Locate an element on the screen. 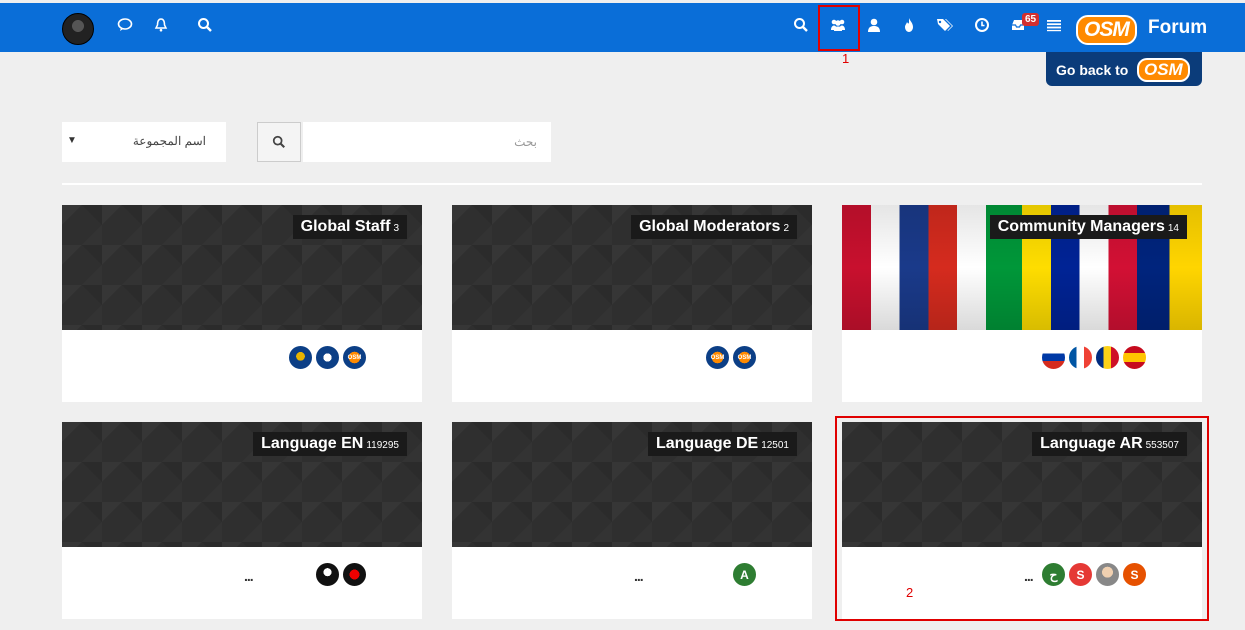 This screenshot has height=630, width=1245. member-avatar: A is located at coordinates (744, 574).